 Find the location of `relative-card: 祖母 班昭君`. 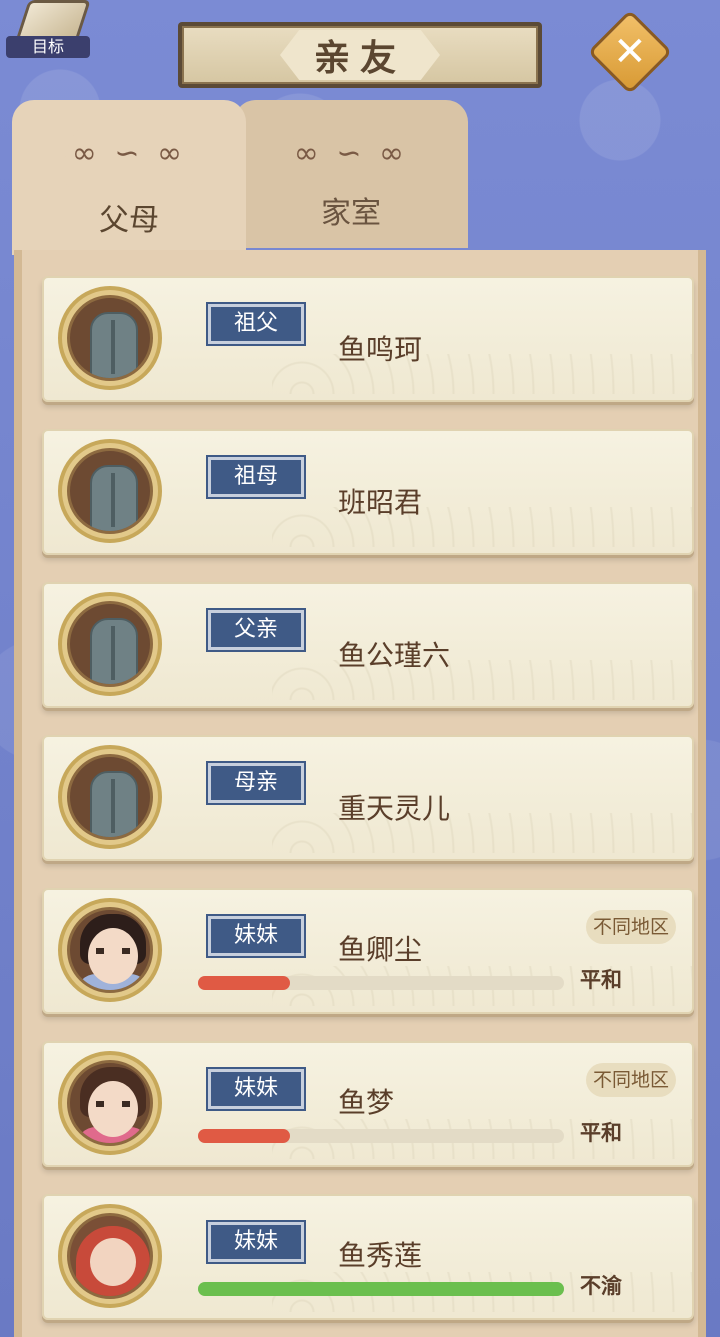

relative-card: 祖母 班昭君 is located at coordinates (368, 492).